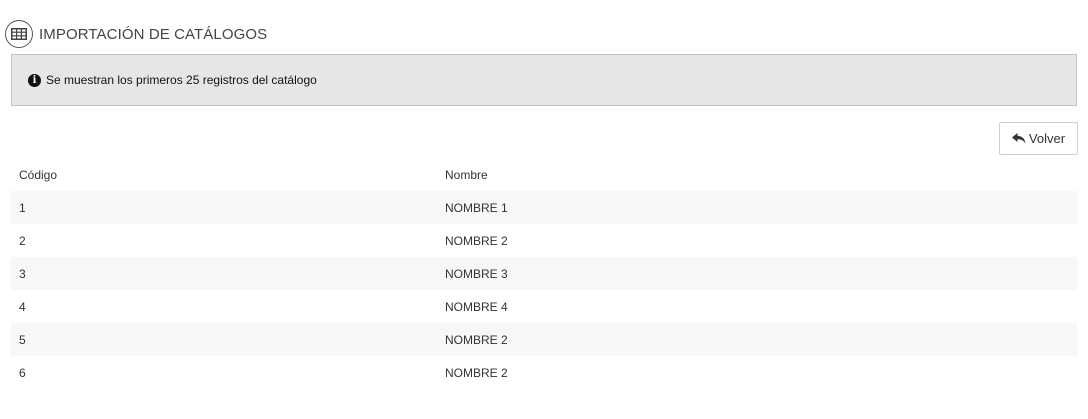  What do you see at coordinates (34, 80) in the screenshot?
I see `info-circle-icon: i` at bounding box center [34, 80].